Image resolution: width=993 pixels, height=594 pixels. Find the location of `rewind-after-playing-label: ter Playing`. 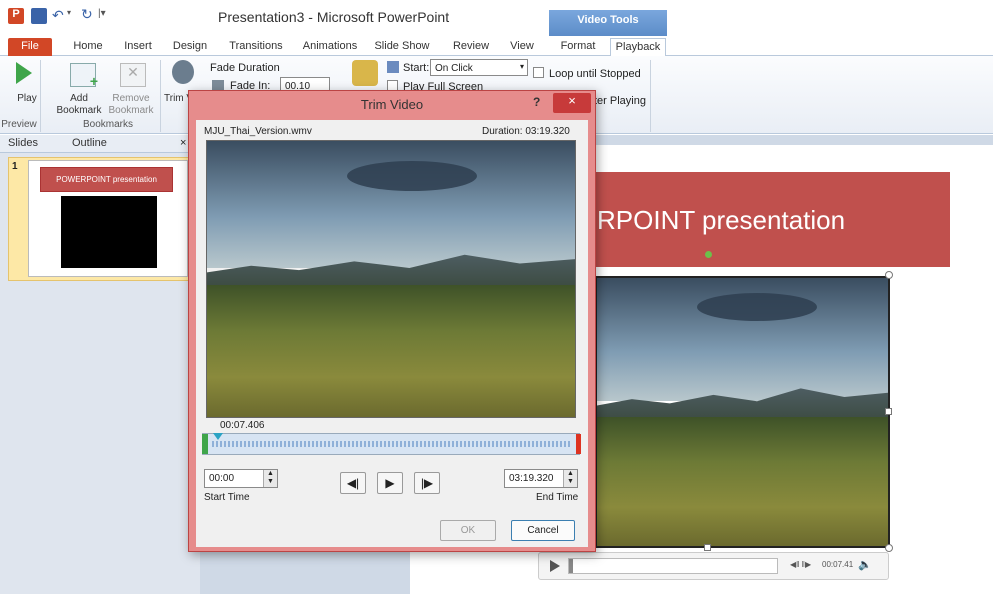

rewind-after-playing-label: ter Playing is located at coordinates (620, 101).